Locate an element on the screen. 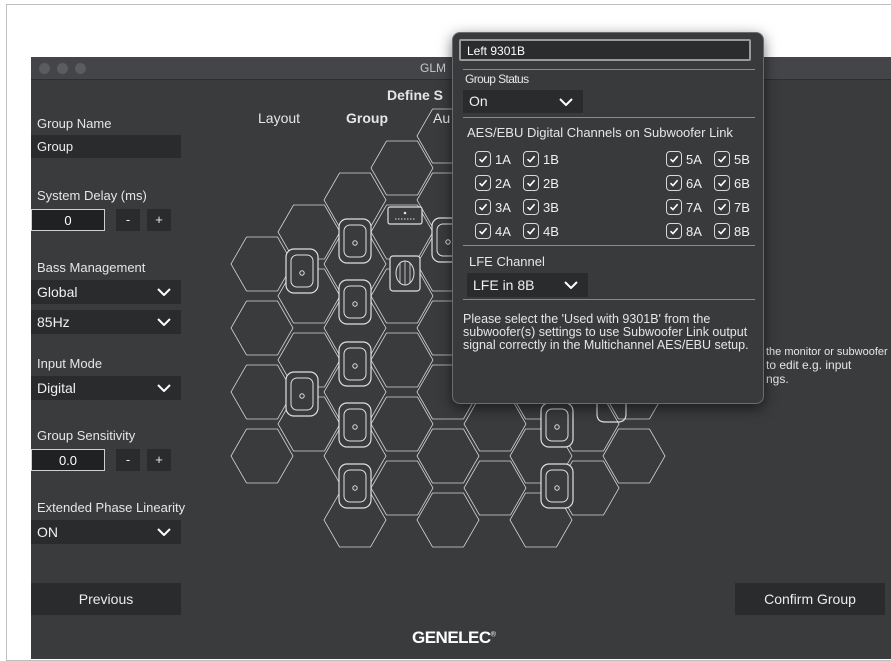 The image size is (891, 661). channel-checkbox-6b is located at coordinates (722, 183).